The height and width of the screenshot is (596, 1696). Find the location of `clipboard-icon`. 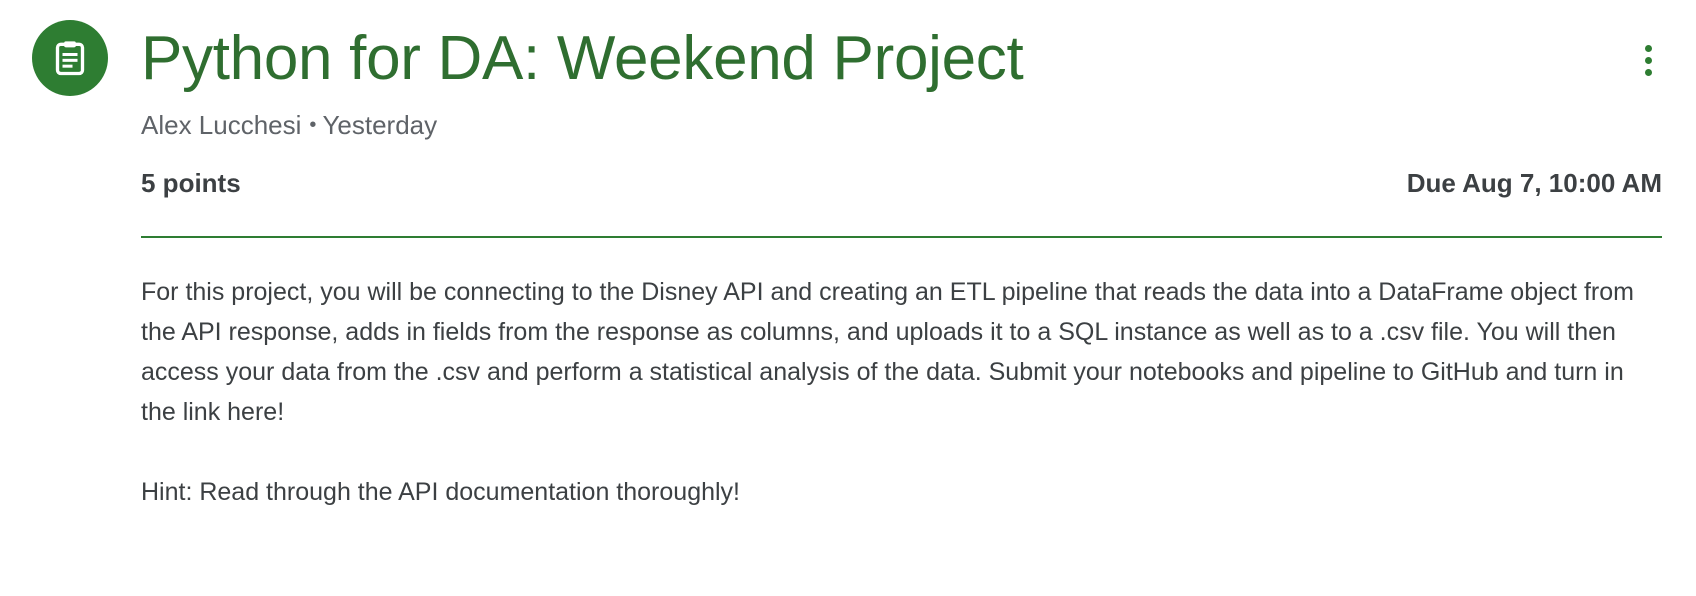

clipboard-icon is located at coordinates (70, 58).